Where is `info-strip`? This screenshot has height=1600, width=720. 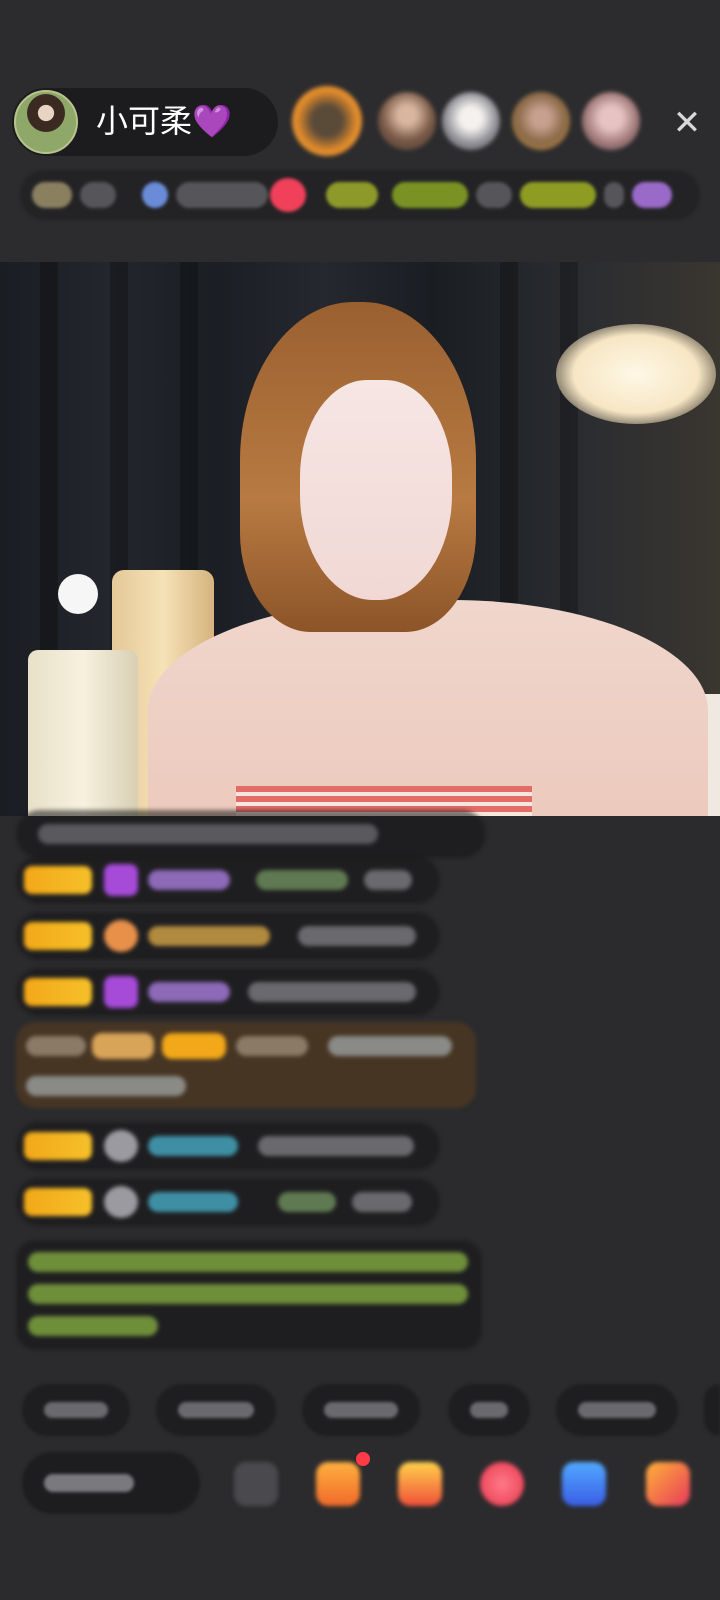
info-strip is located at coordinates (360, 195).